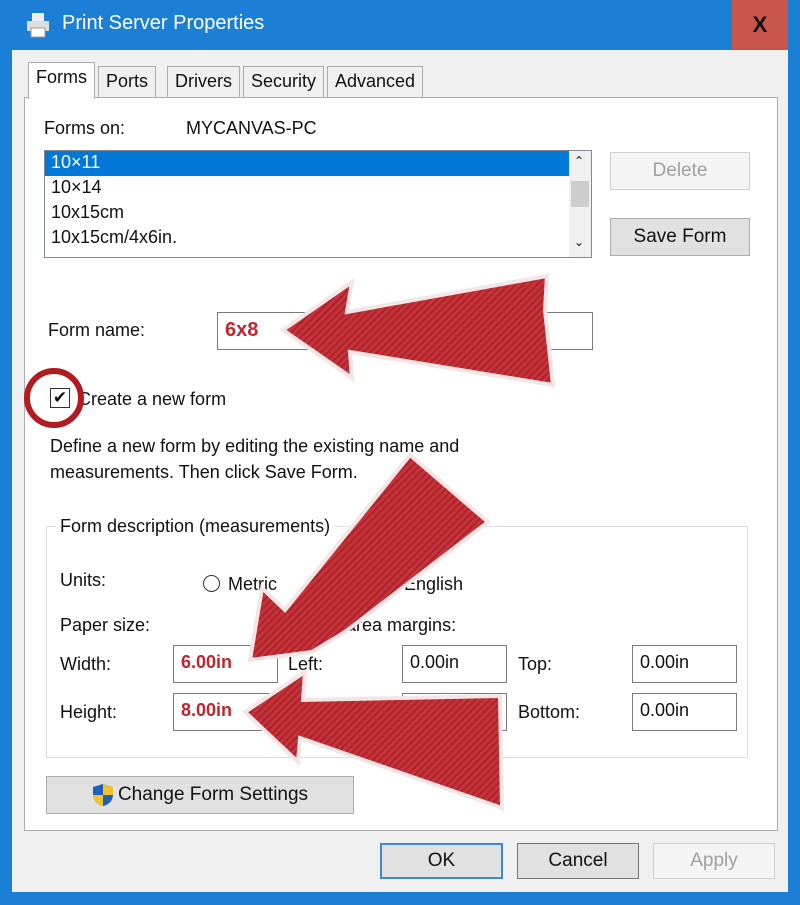  I want to click on tab-forms: Forms, so click(61, 80).